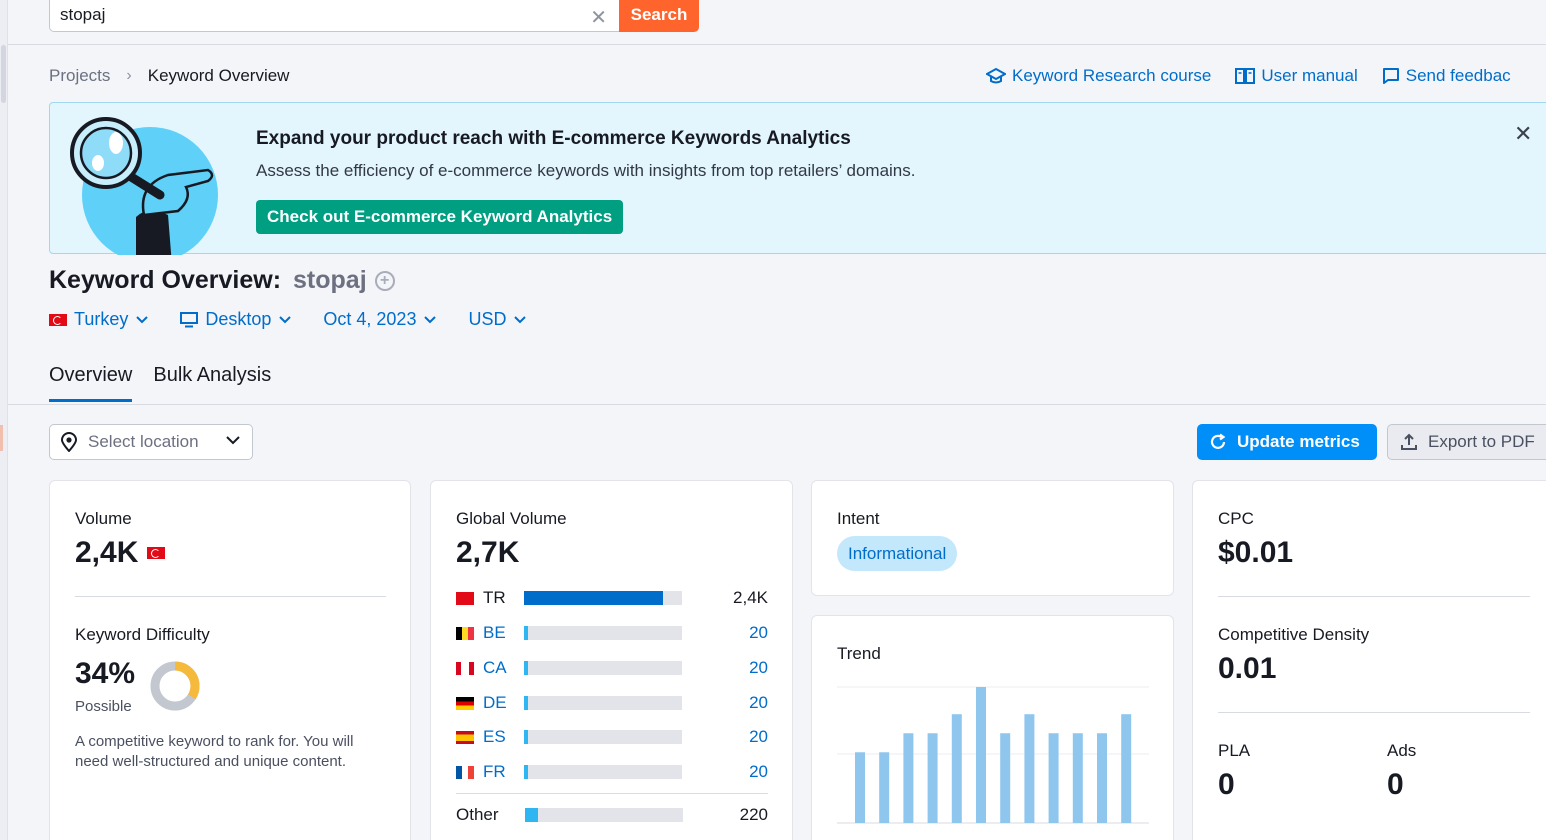 This screenshot has width=1546, height=840. I want to click on graduation-cap-icon, so click(996, 75).